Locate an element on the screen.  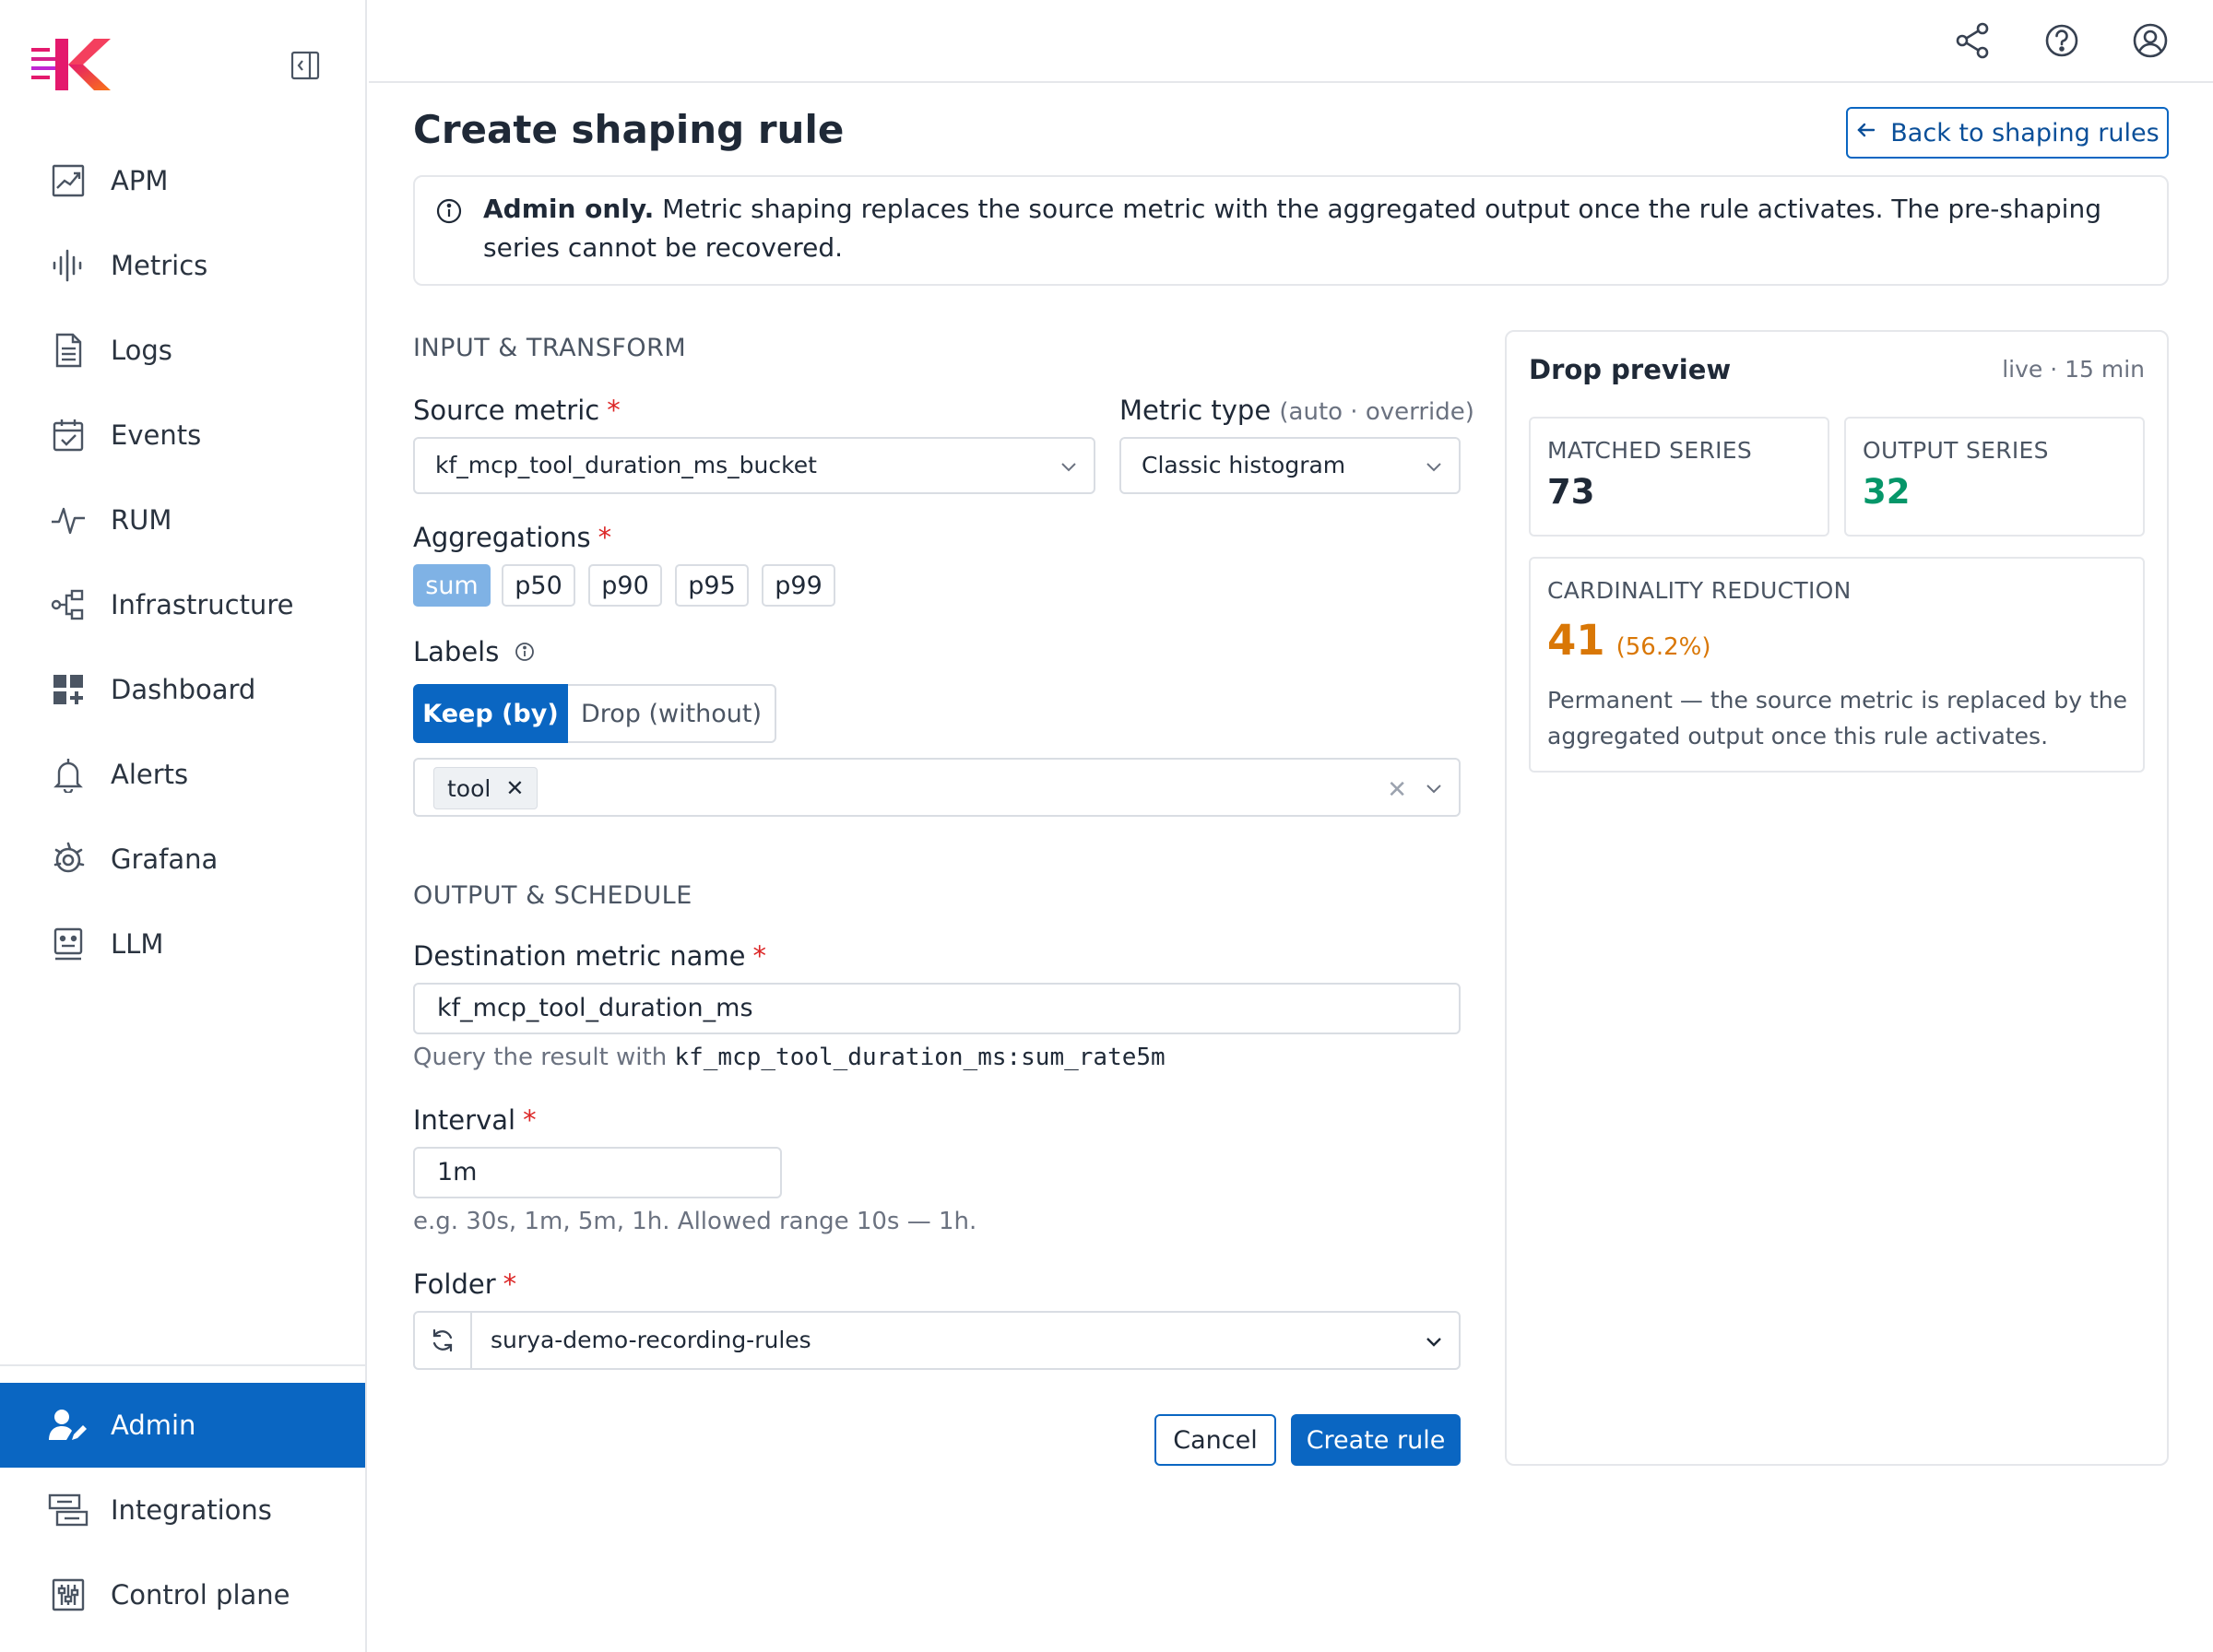
sidebar-item-alerts: Alerts is located at coordinates (182, 774).